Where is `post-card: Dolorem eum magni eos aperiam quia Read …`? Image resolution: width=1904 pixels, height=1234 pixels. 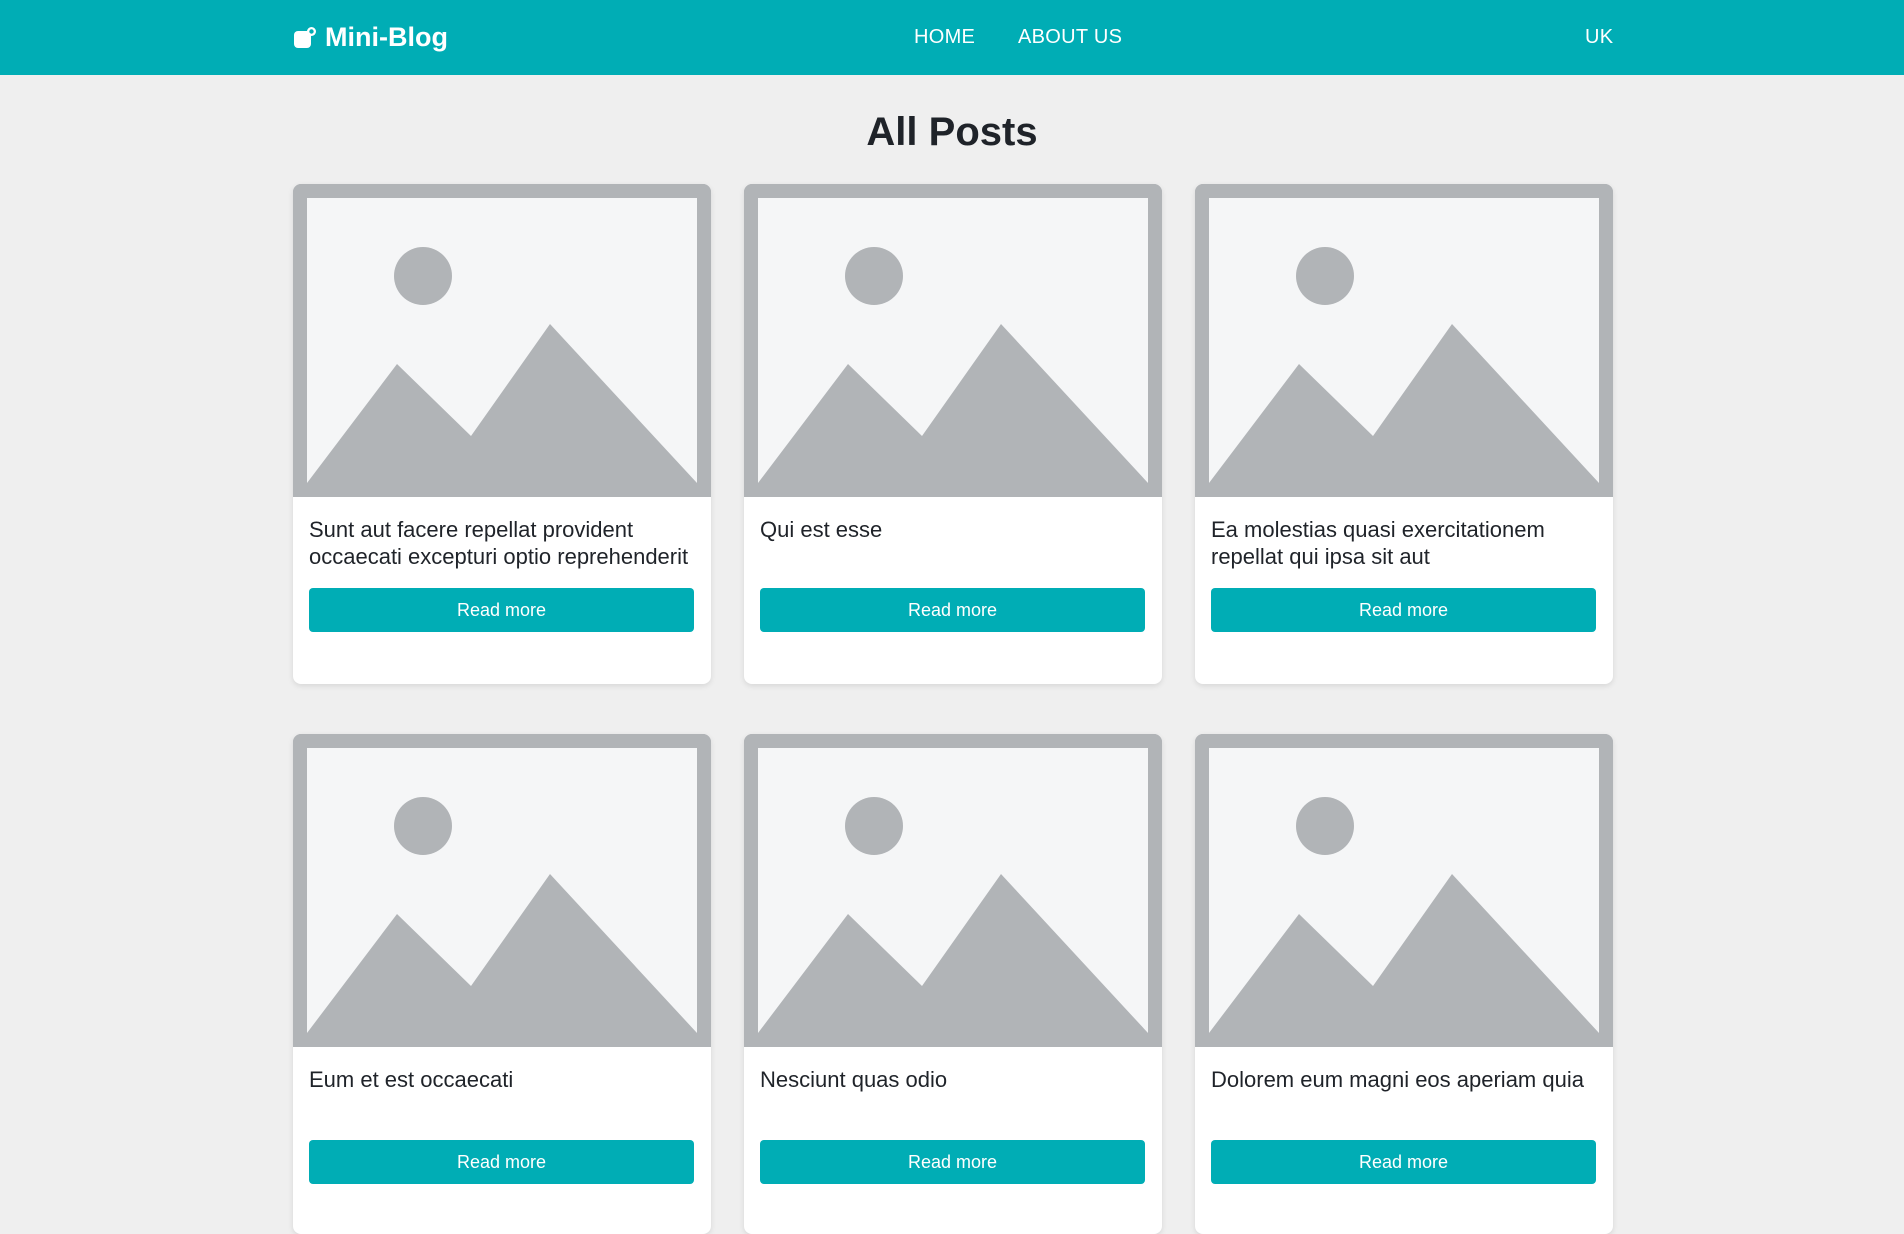 post-card: Dolorem eum magni eos aperiam quia Read … is located at coordinates (1404, 984).